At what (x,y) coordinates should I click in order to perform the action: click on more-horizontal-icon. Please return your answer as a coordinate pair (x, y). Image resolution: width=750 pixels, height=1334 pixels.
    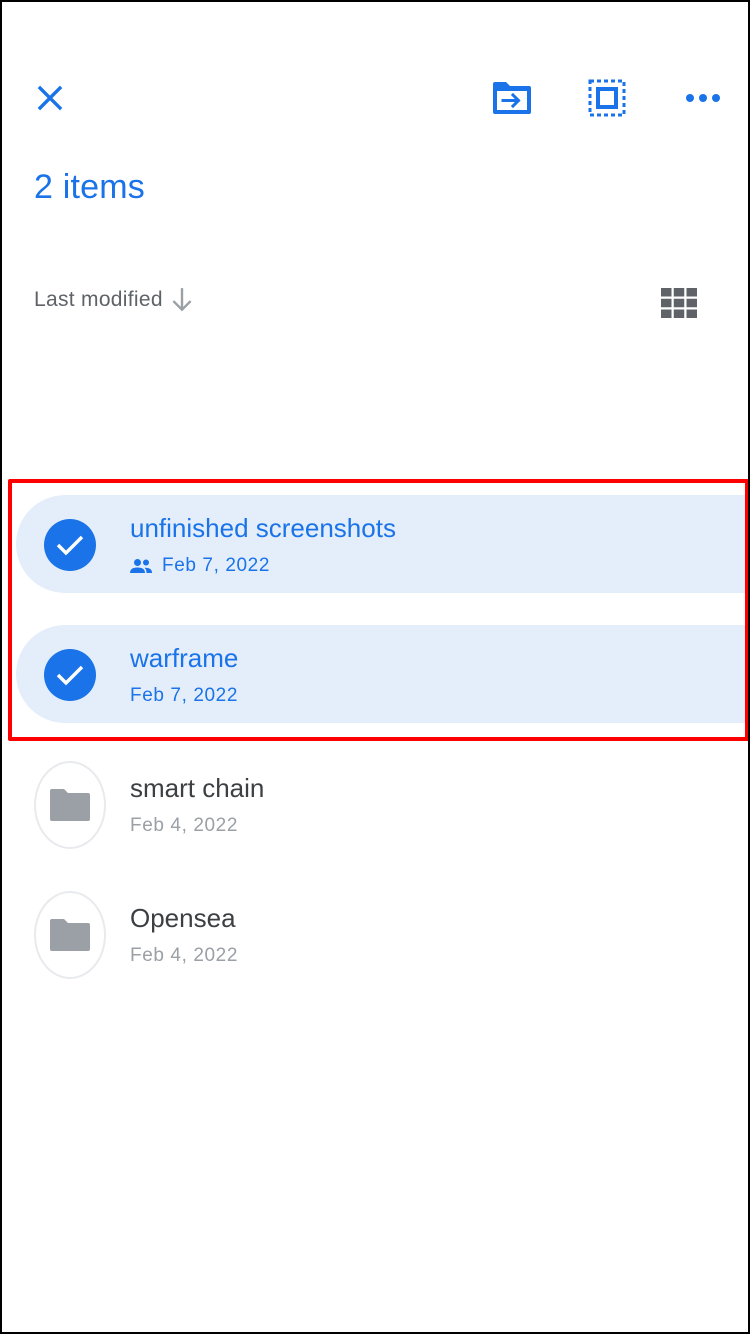
    Looking at the image, I should click on (703, 98).